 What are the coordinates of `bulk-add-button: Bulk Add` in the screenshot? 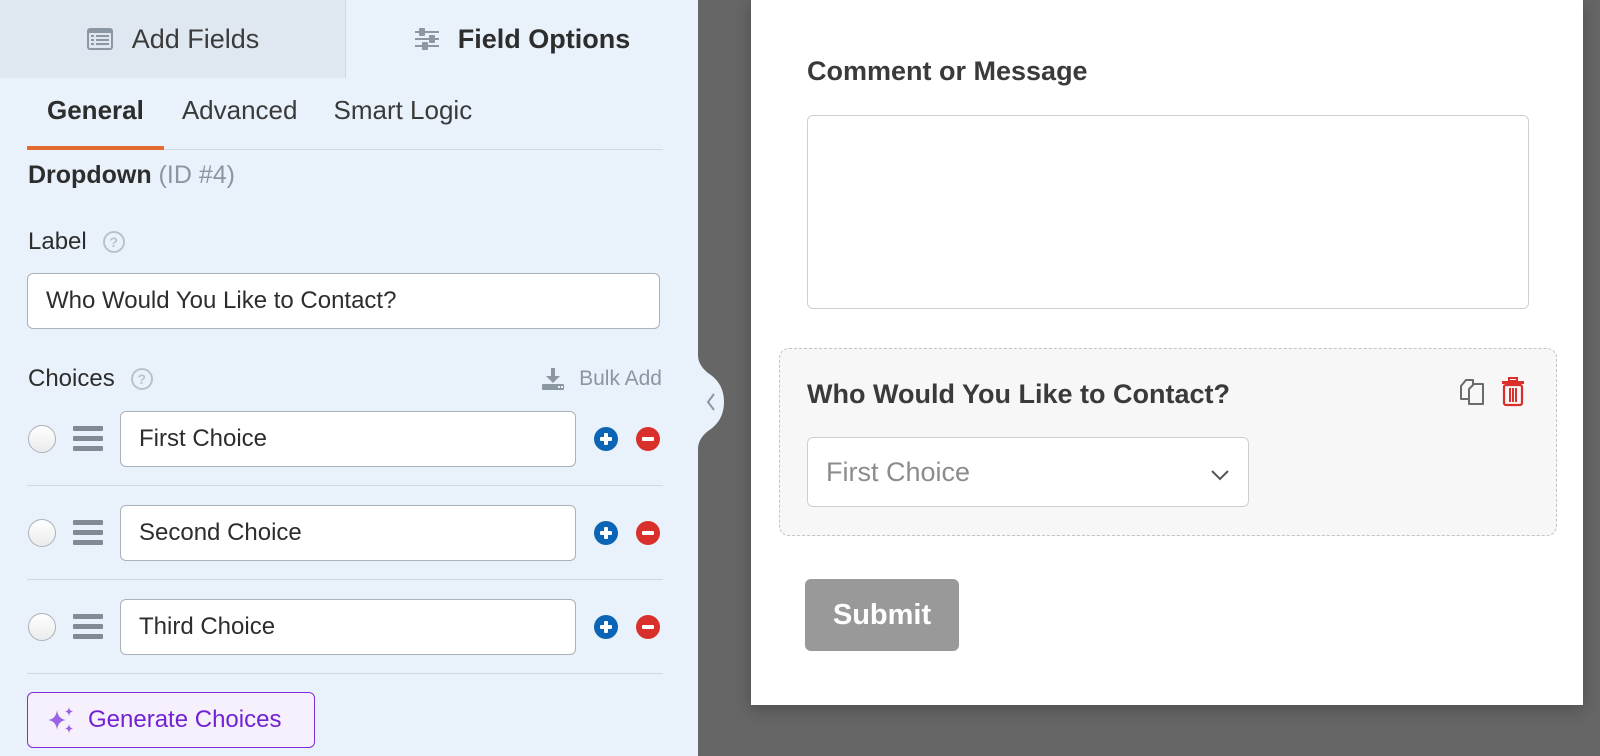 It's located at (601, 379).